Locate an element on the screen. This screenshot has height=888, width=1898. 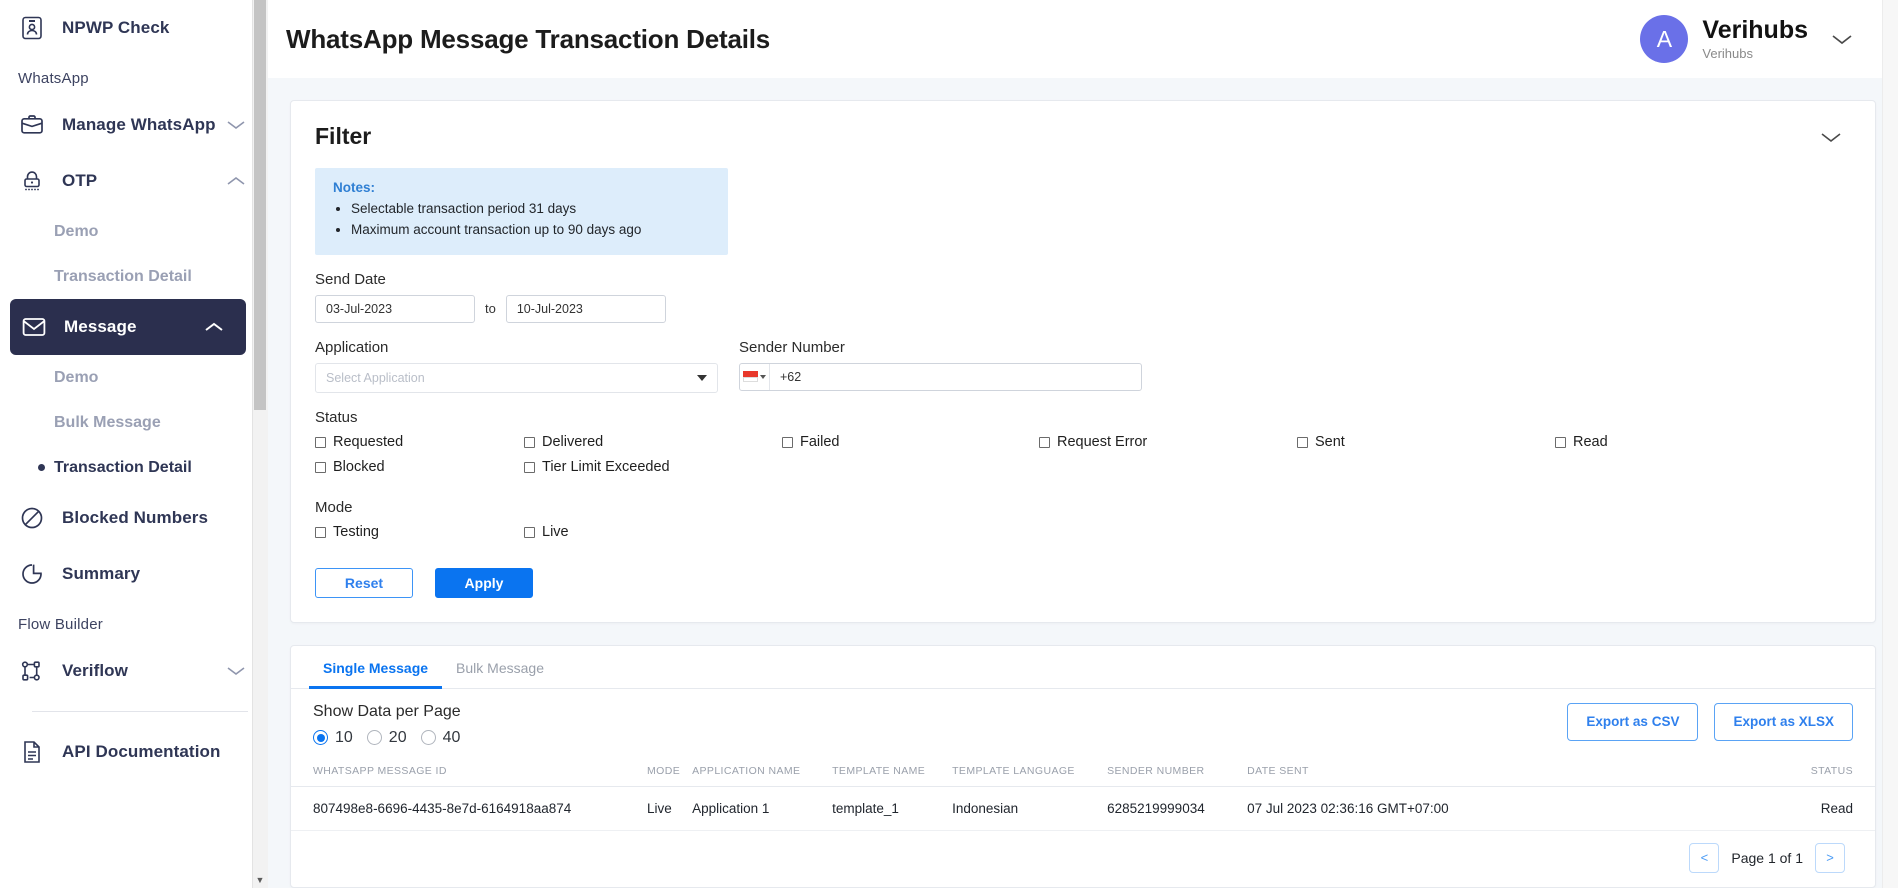
checkbox-status-requested: Requested is located at coordinates (419, 442).